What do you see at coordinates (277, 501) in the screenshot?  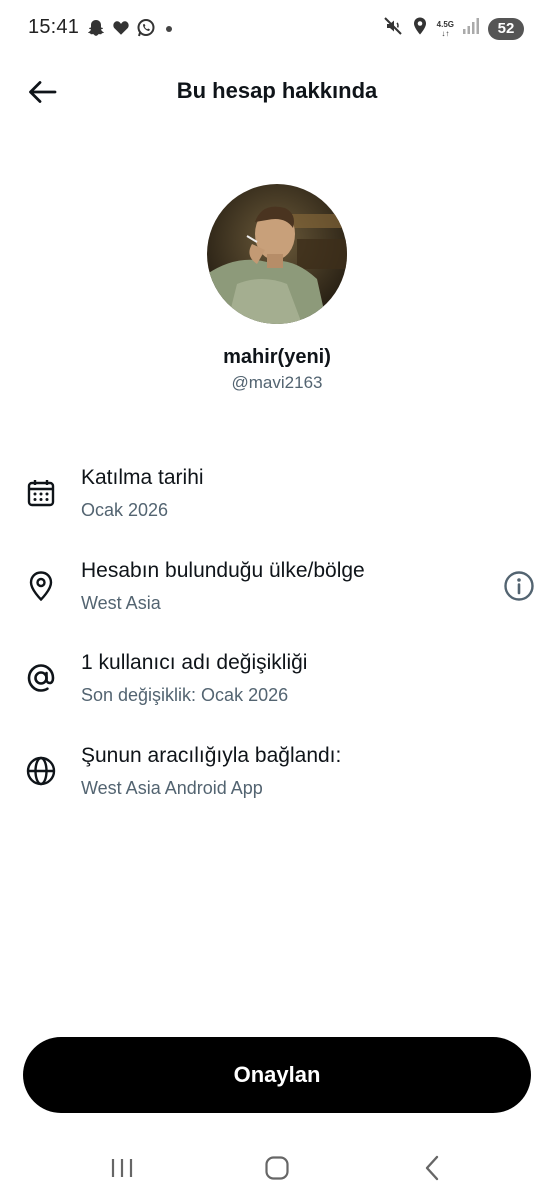 I see `join-date-row: Katılma tarihi Ocak 2026` at bounding box center [277, 501].